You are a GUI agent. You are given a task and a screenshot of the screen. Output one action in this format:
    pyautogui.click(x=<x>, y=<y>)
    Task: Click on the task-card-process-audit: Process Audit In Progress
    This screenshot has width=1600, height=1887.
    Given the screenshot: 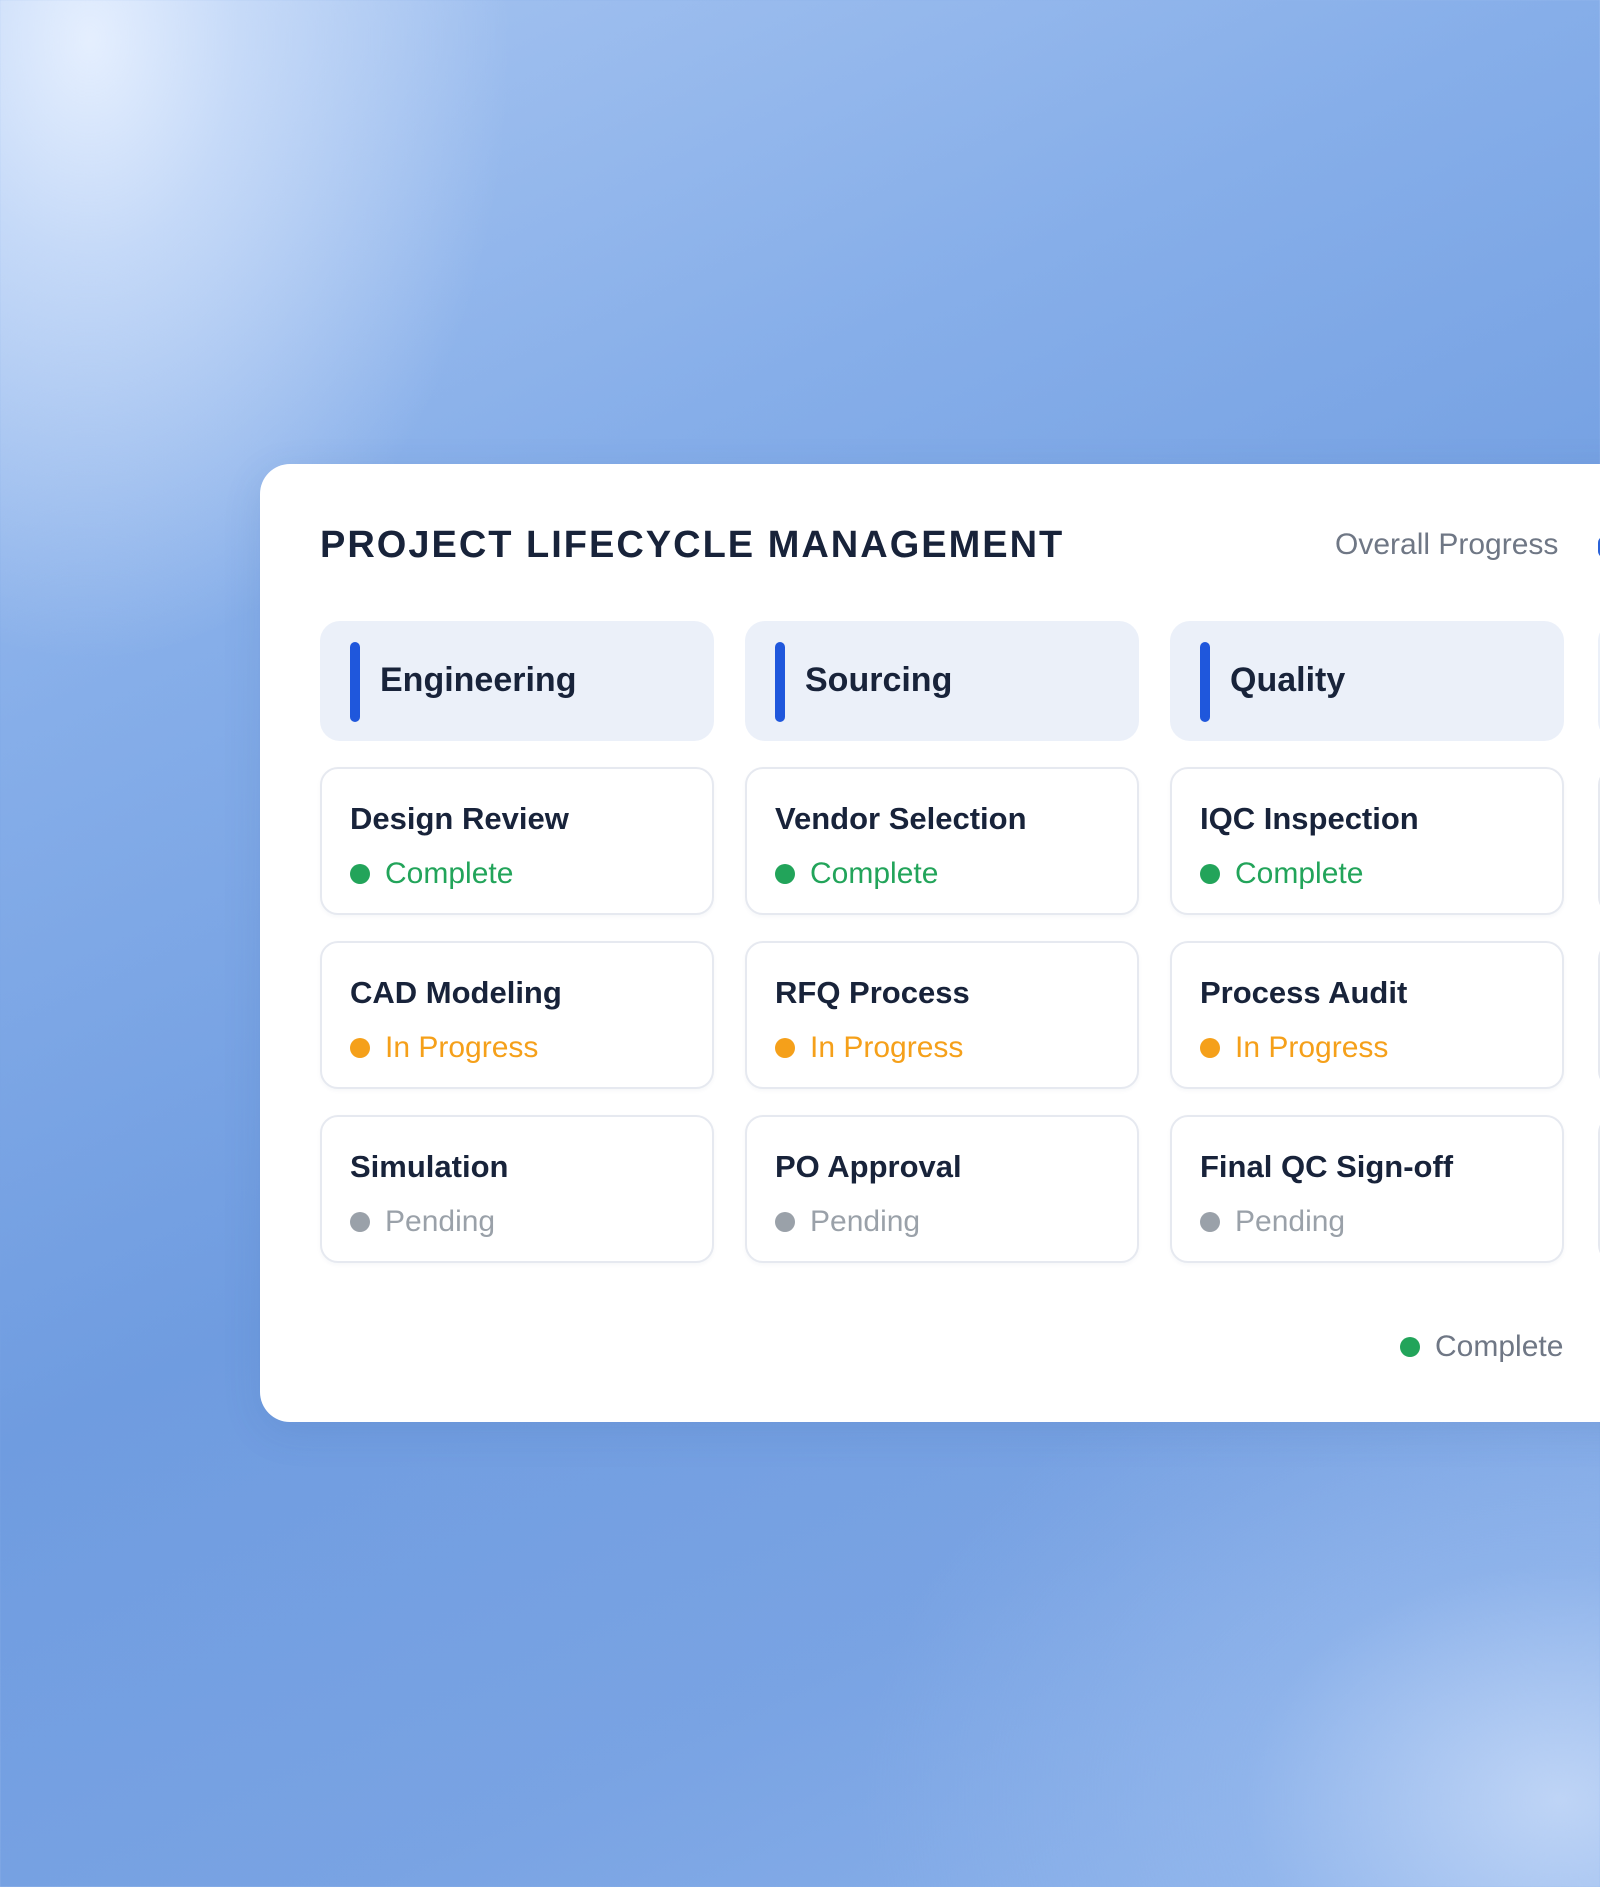 What is the action you would take?
    pyautogui.click(x=1367, y=1015)
    